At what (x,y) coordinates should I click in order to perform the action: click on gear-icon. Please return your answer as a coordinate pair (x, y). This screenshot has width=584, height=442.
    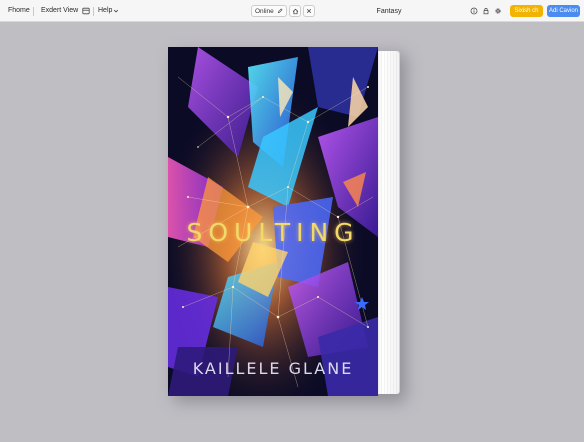
    Looking at the image, I should click on (498, 11).